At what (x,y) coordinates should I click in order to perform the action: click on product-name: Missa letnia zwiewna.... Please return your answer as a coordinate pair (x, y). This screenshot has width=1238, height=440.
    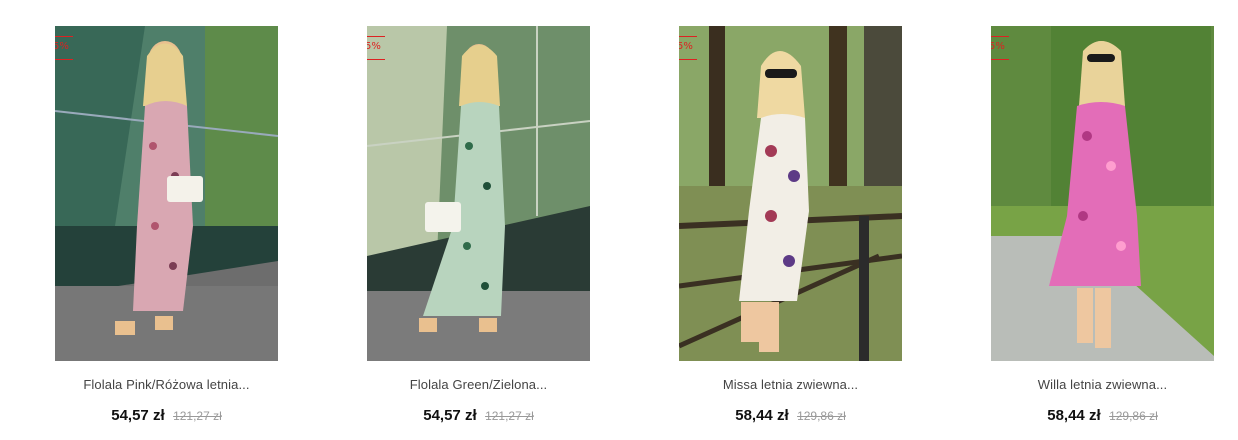
    Looking at the image, I should click on (790, 384).